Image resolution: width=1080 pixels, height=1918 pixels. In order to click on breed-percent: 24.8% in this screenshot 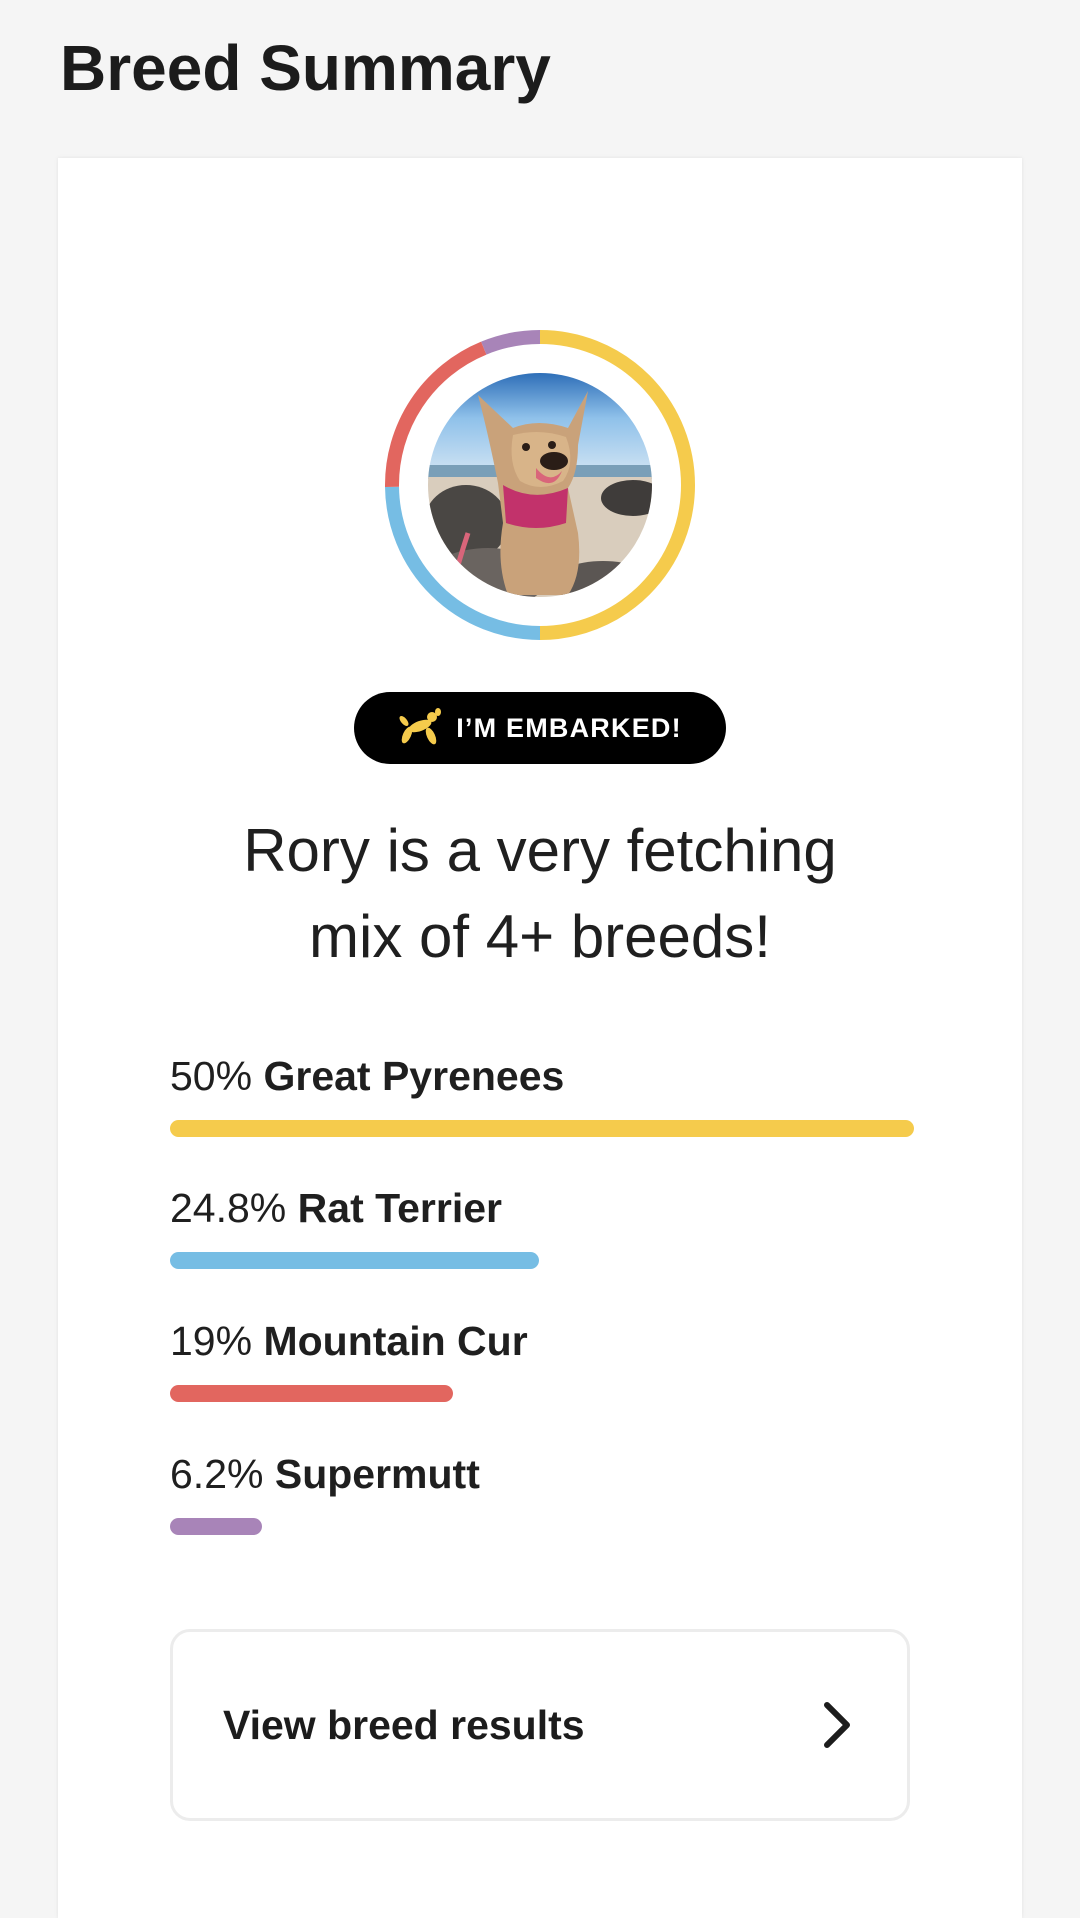, I will do `click(228, 1208)`.